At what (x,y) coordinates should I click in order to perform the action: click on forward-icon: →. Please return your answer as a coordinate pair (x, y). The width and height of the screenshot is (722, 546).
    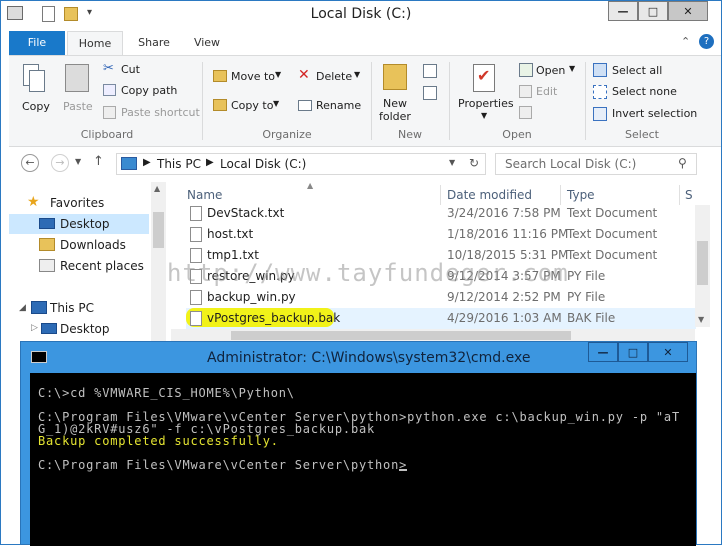
    Looking at the image, I should click on (60, 163).